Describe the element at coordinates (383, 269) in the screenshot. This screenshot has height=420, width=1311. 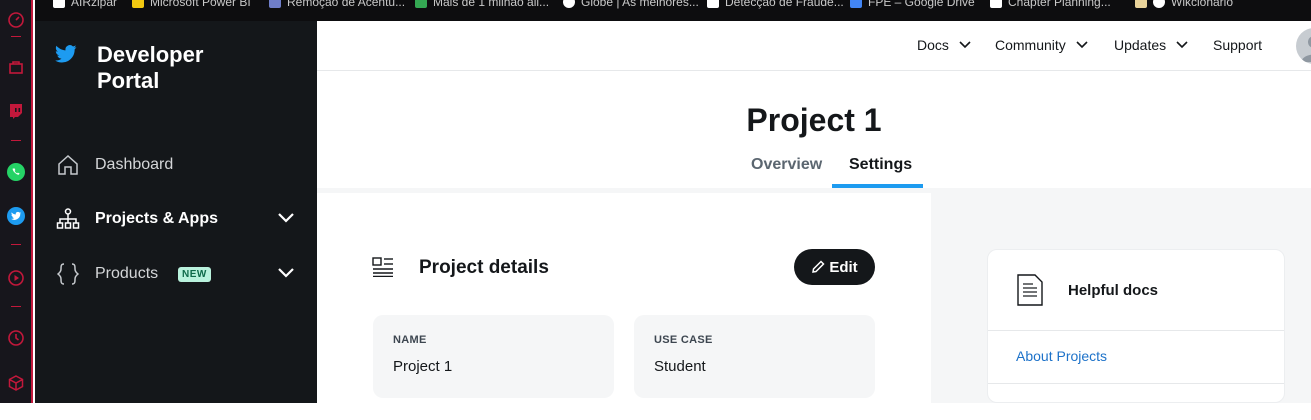
I see `details-list-icon` at that location.